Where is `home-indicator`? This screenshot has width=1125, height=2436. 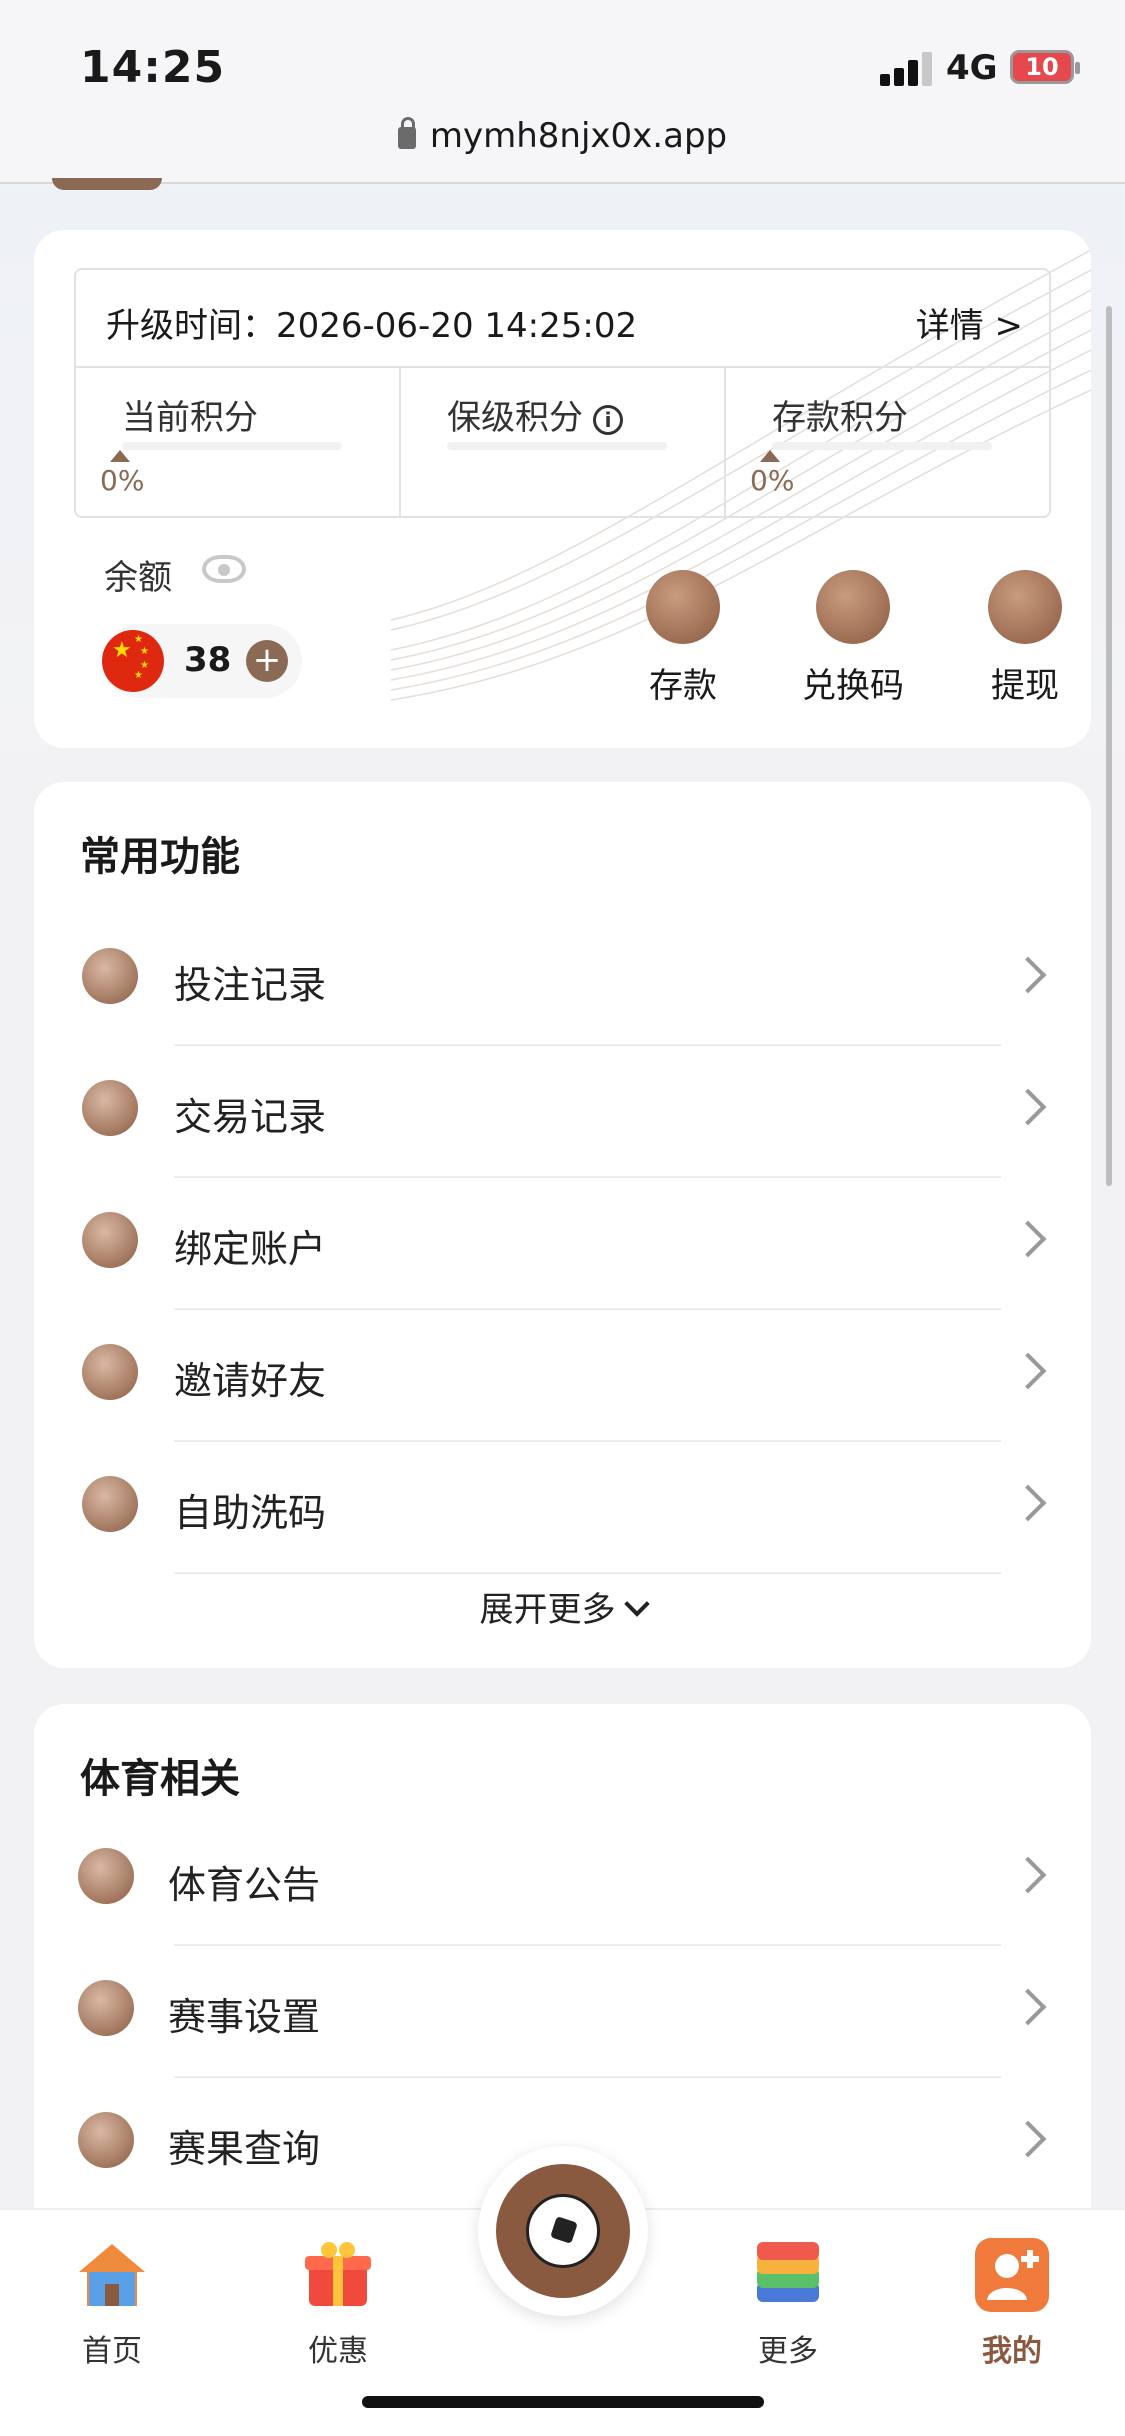 home-indicator is located at coordinates (563, 2402).